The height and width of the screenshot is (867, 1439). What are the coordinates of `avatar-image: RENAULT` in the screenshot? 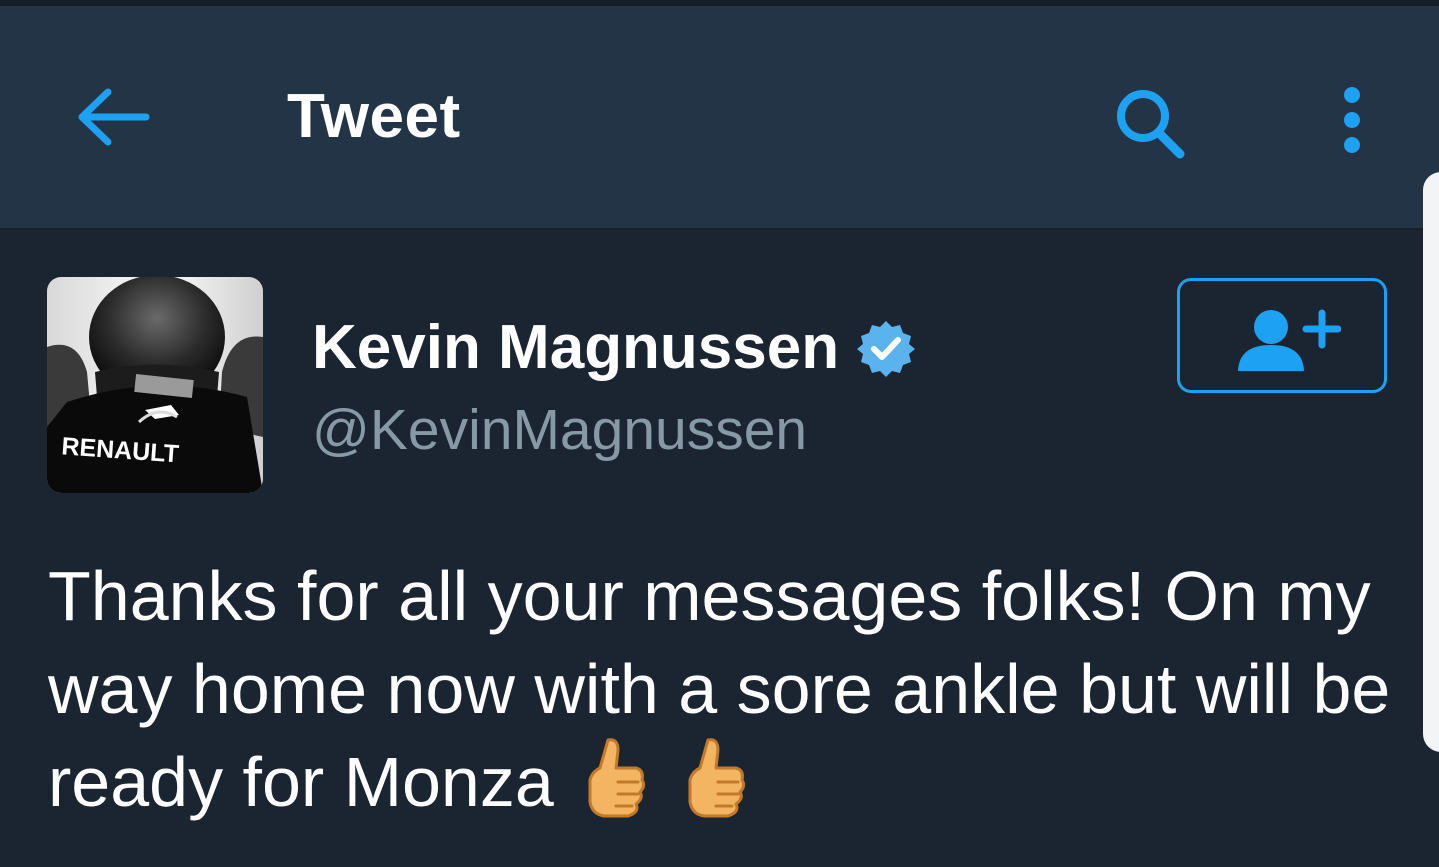 It's located at (155, 385).